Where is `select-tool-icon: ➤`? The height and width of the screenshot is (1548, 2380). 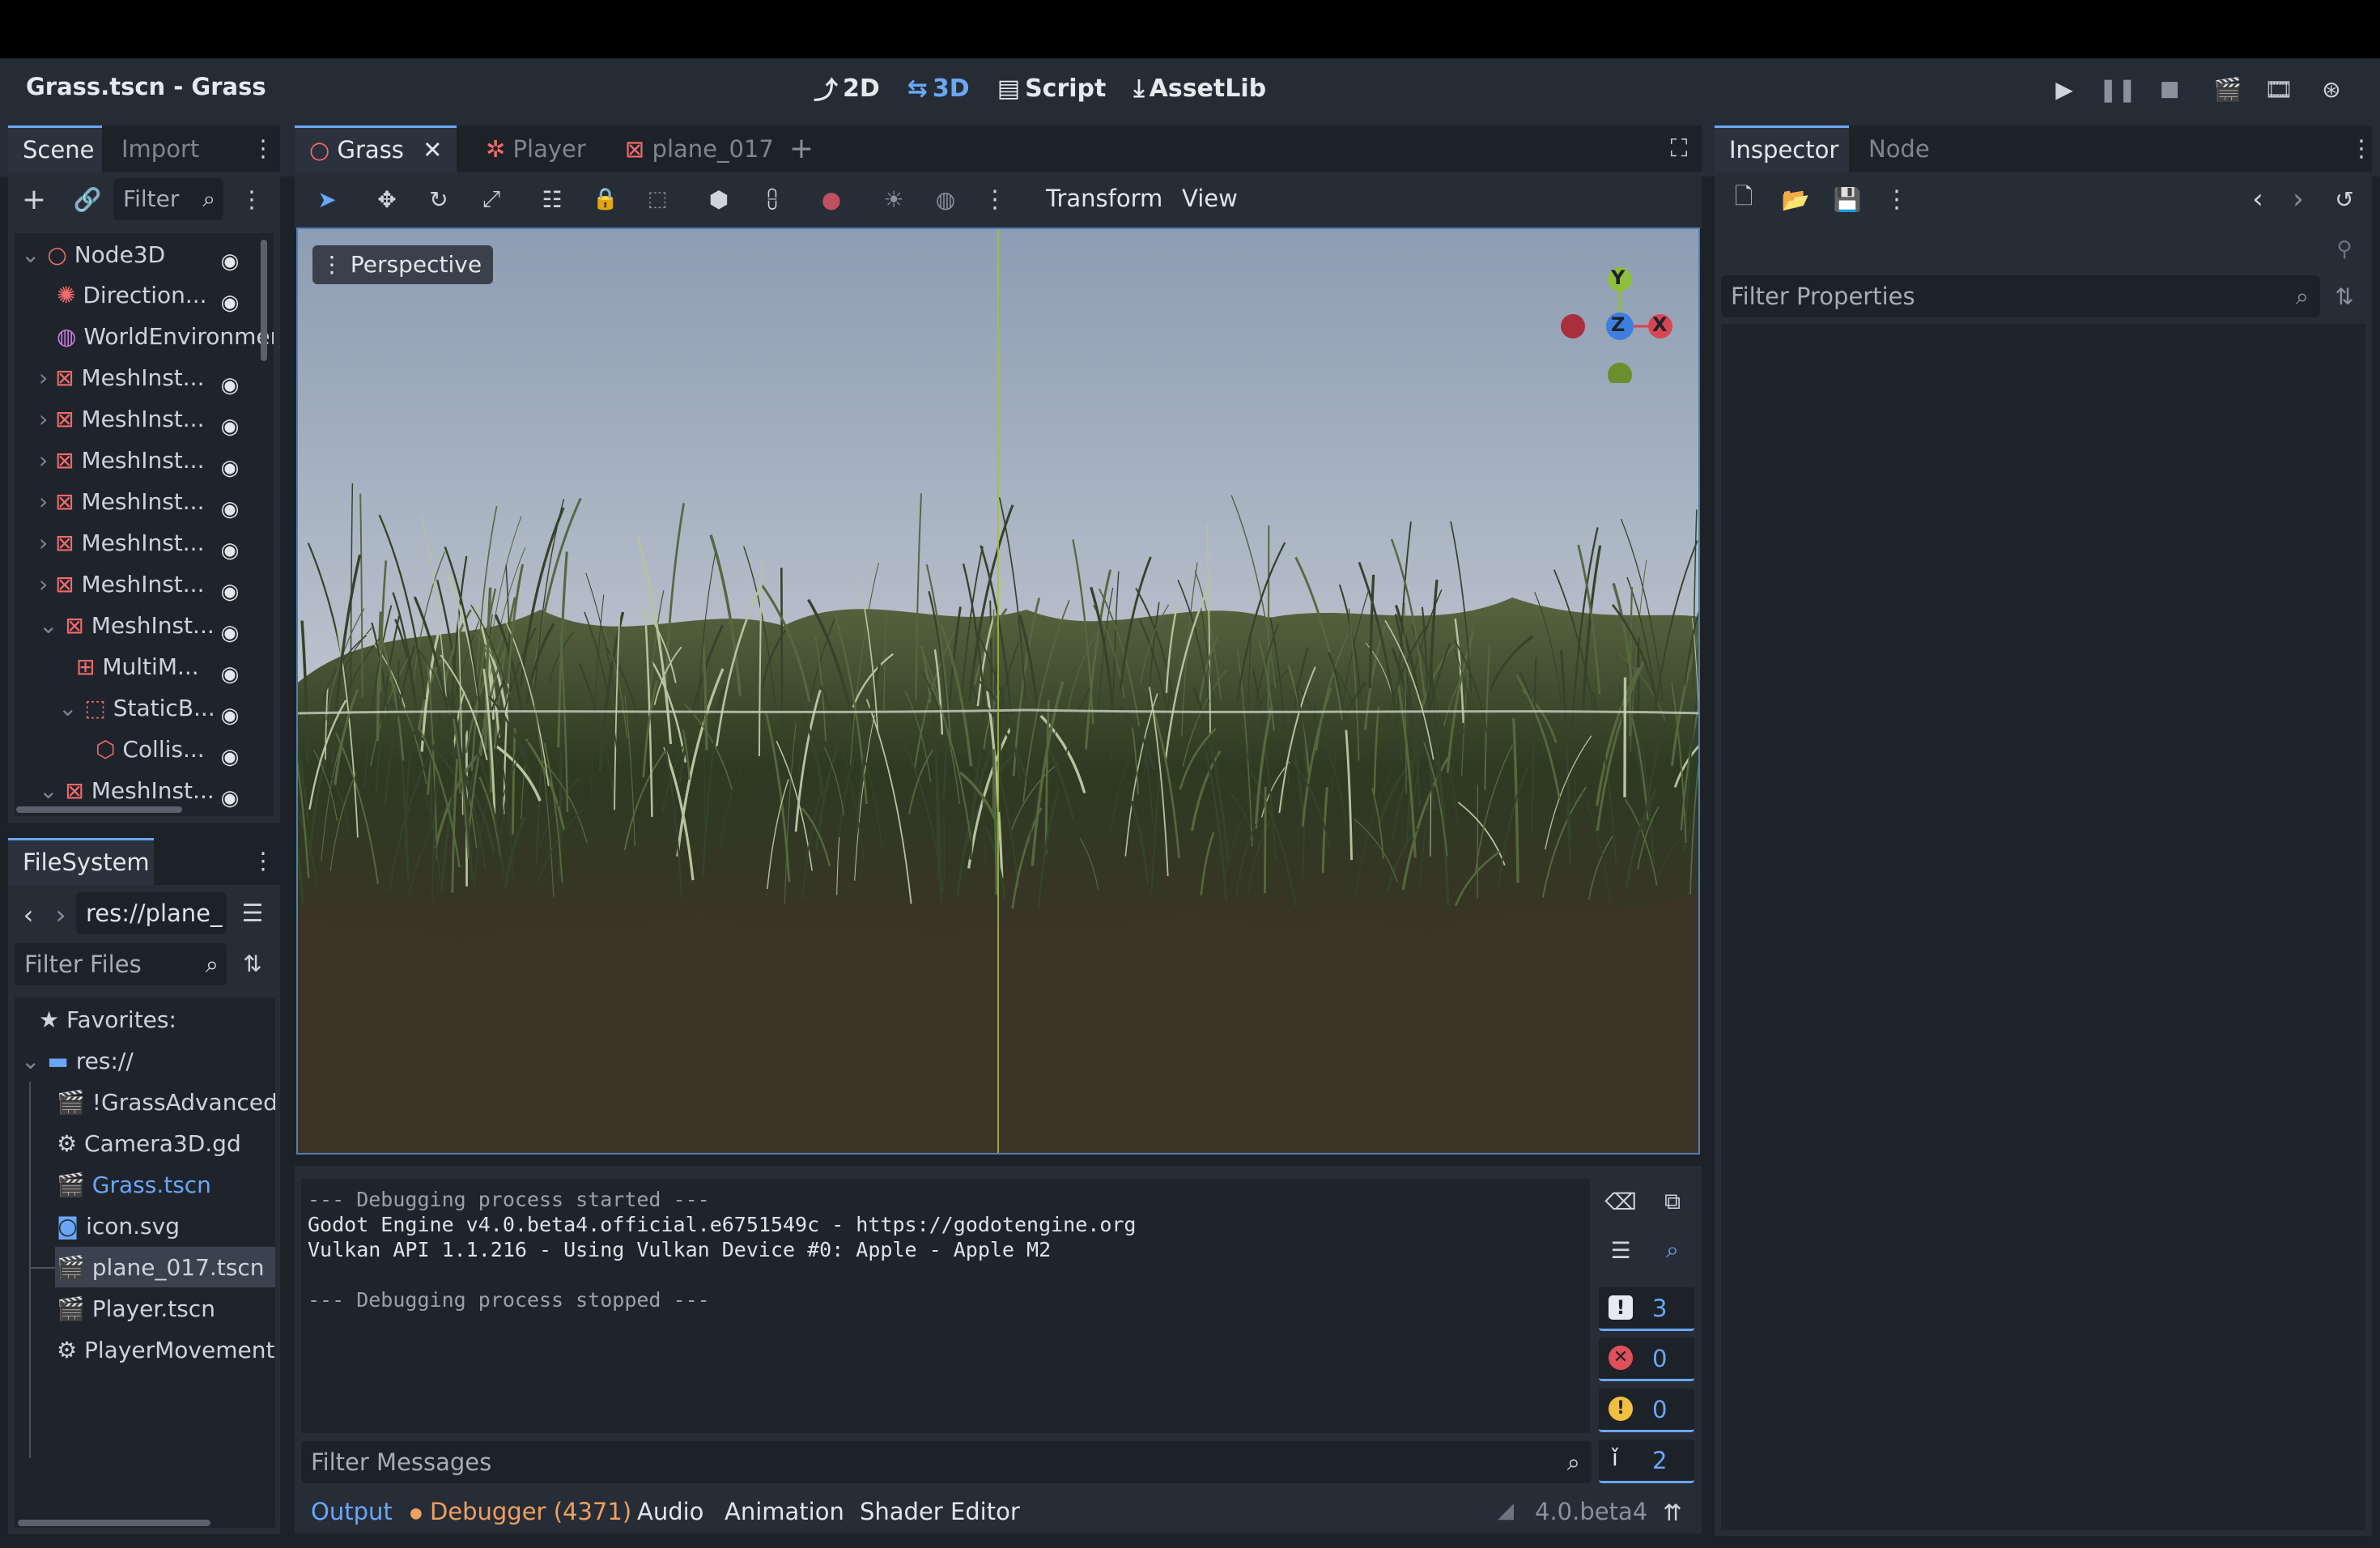
select-tool-icon: ➤ is located at coordinates (327, 199).